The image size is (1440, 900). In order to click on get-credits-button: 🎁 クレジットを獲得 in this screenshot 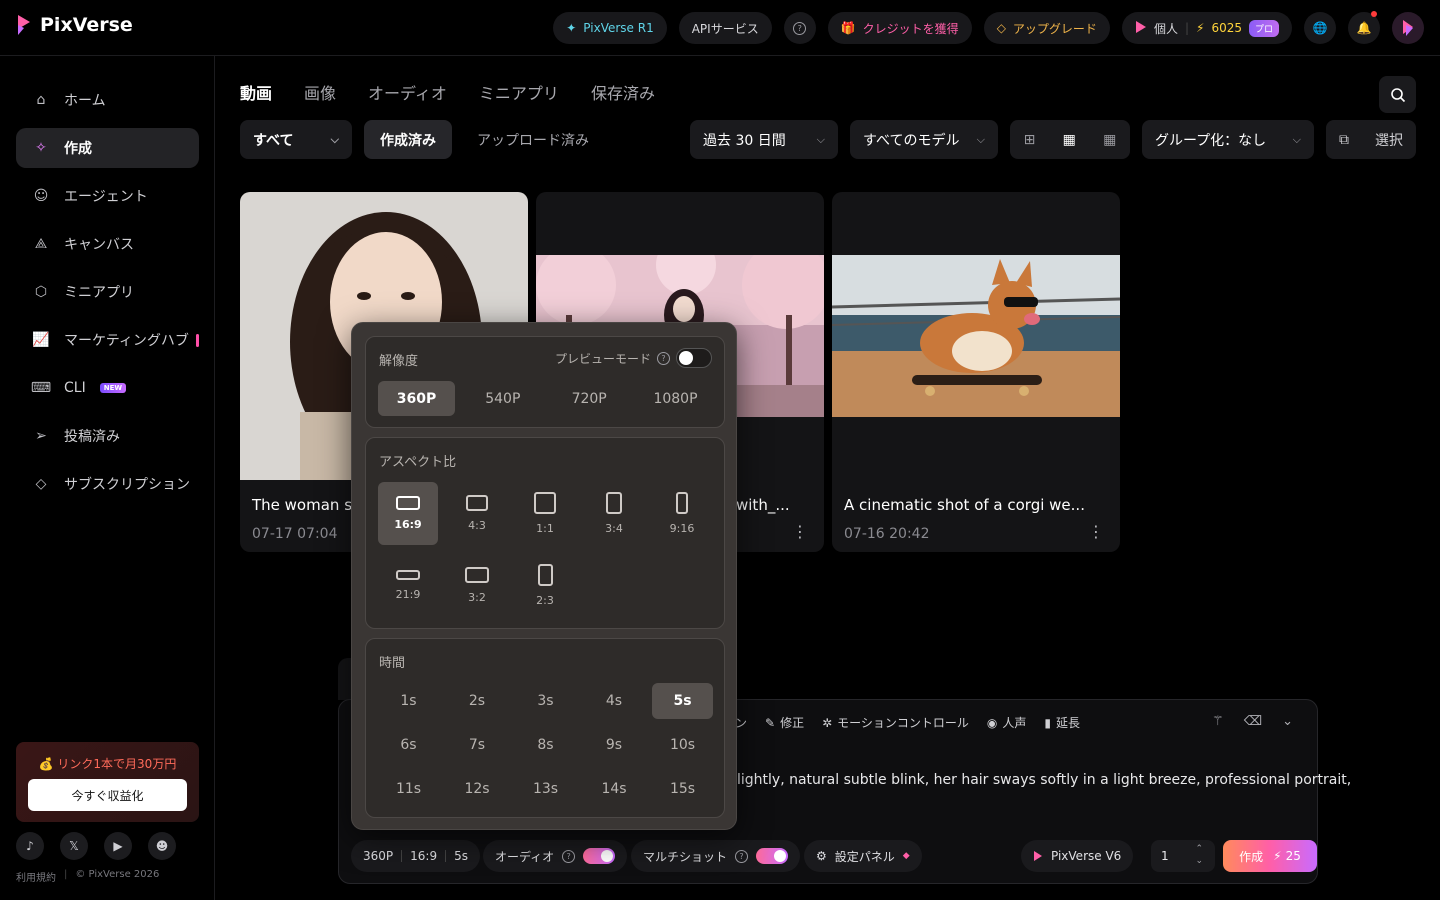, I will do `click(899, 28)`.